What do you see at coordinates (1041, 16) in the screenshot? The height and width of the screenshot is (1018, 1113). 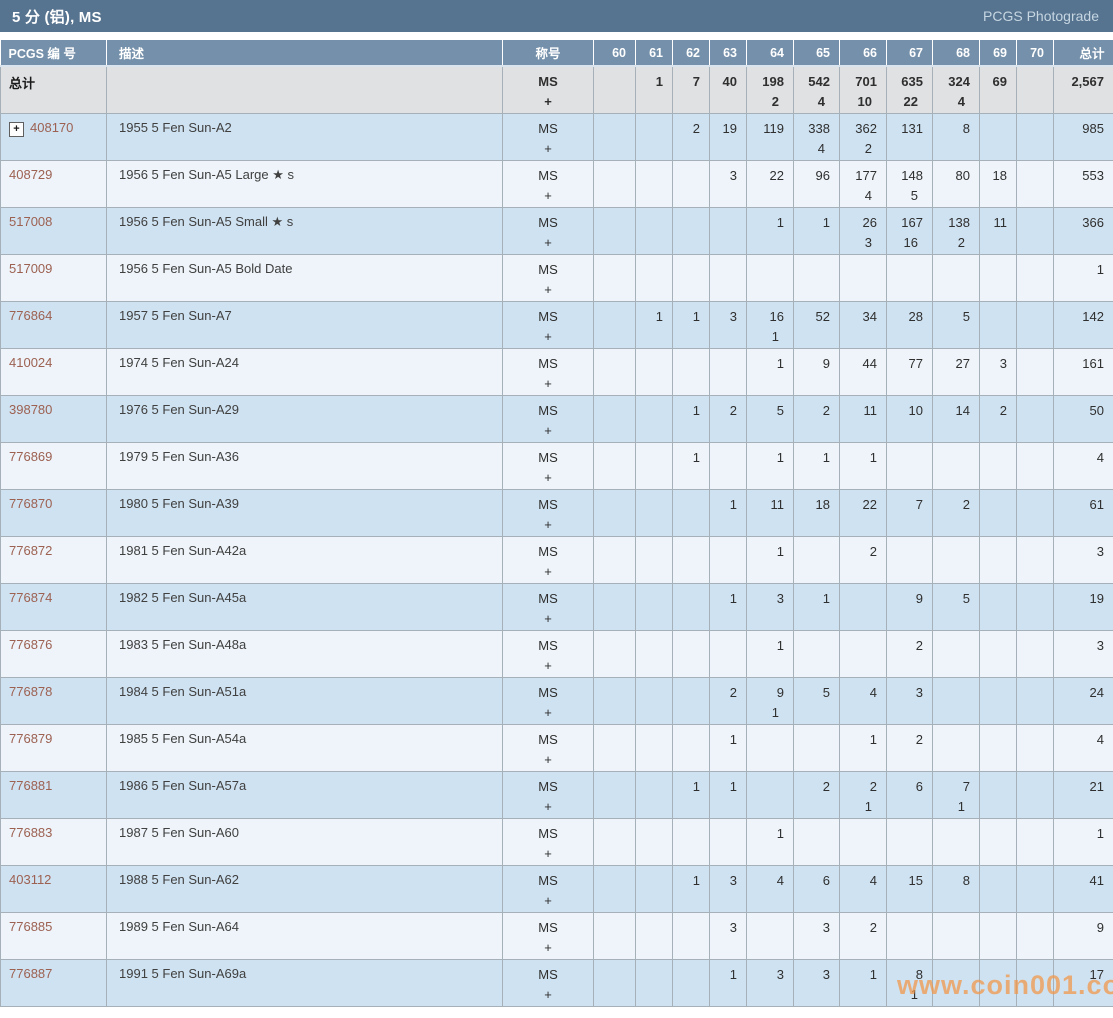 I see `photograde-link: PCGS Photograde` at bounding box center [1041, 16].